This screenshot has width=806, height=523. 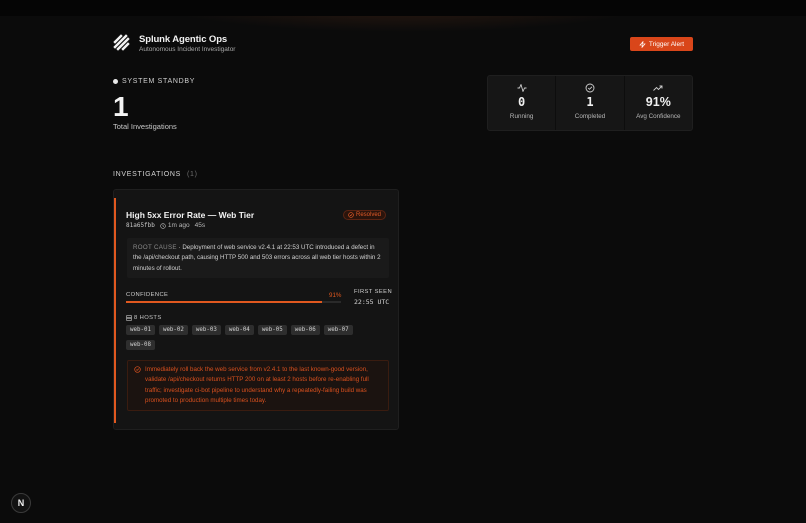 I want to click on confidence-bar, so click(x=233, y=302).